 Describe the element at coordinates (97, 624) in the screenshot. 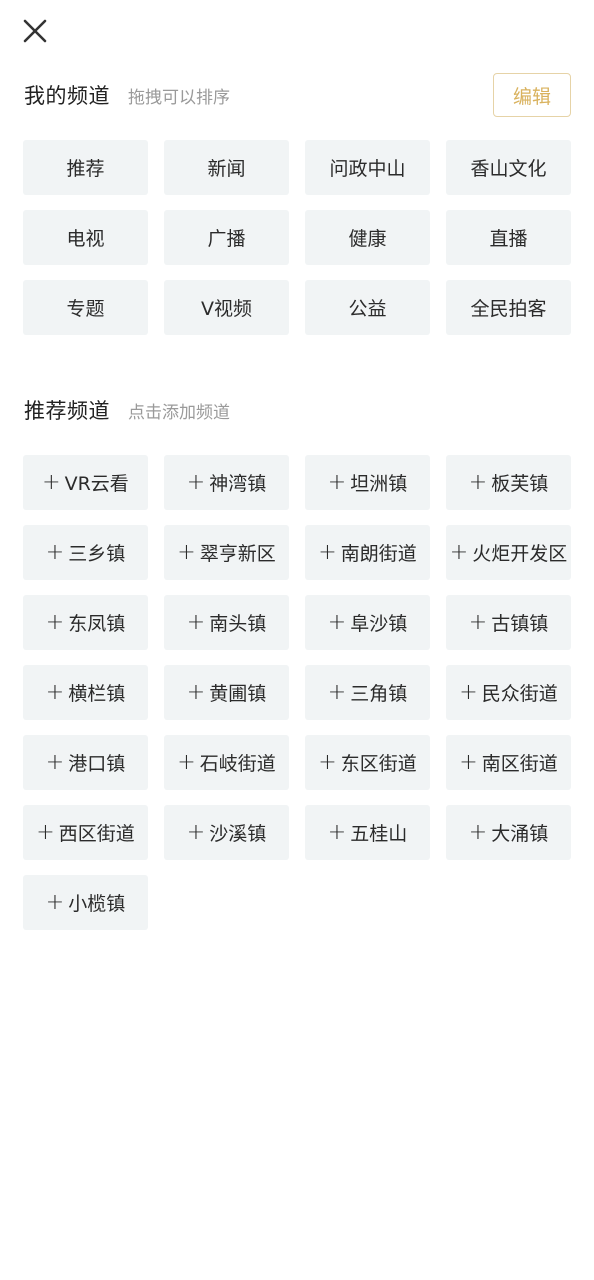

I see `channel-label: 东凤镇` at that location.